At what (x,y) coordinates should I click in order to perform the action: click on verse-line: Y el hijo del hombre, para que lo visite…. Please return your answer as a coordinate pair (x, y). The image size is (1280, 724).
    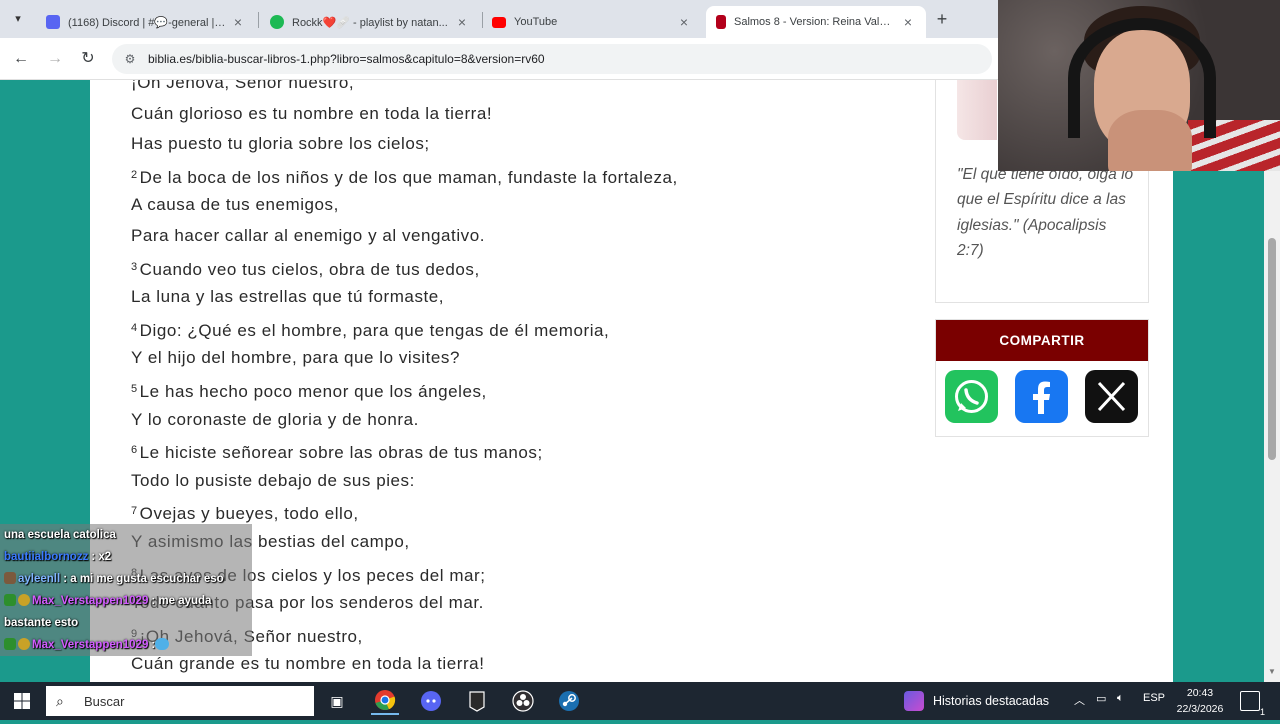
    Looking at the image, I should click on (511, 358).